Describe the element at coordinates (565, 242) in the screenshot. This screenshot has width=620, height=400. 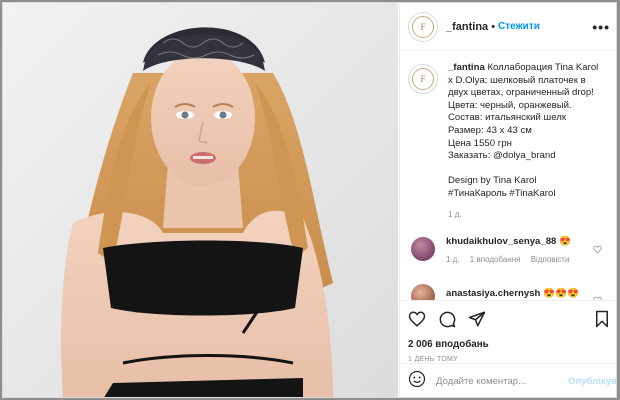
I see `comment-text: 😍` at that location.